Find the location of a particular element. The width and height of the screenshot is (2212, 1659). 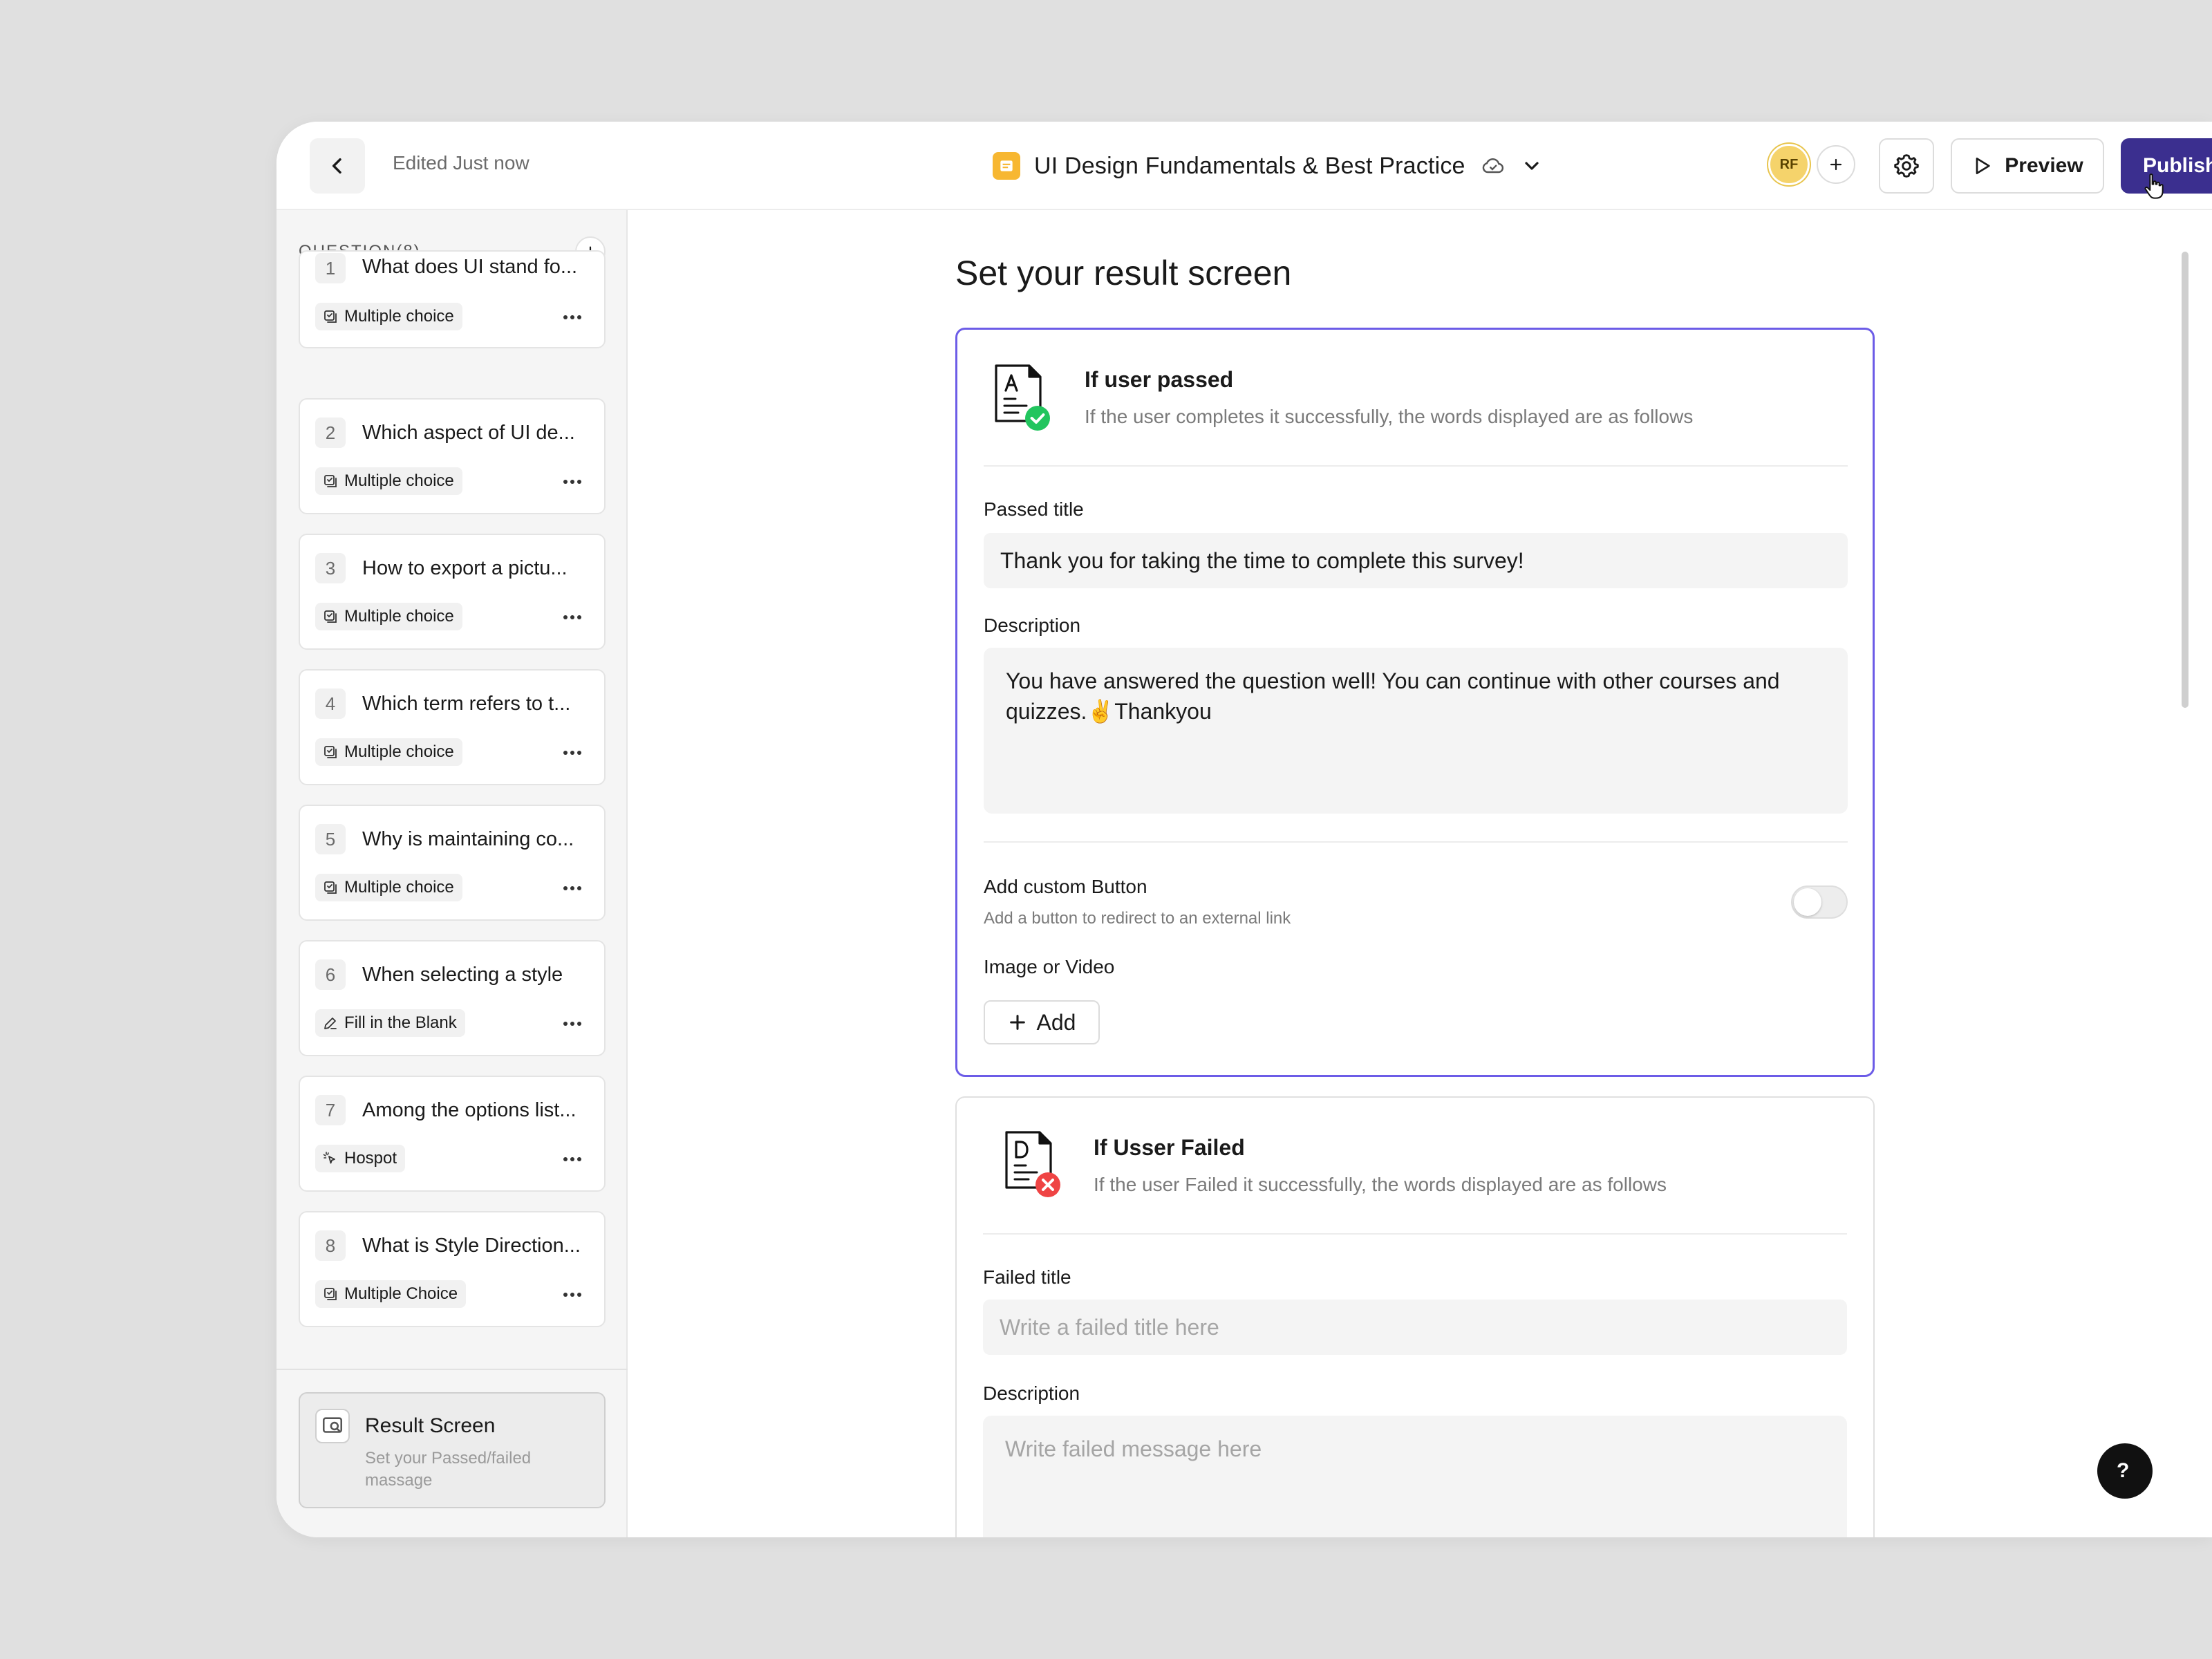

preview-button: Preview is located at coordinates (2027, 166).